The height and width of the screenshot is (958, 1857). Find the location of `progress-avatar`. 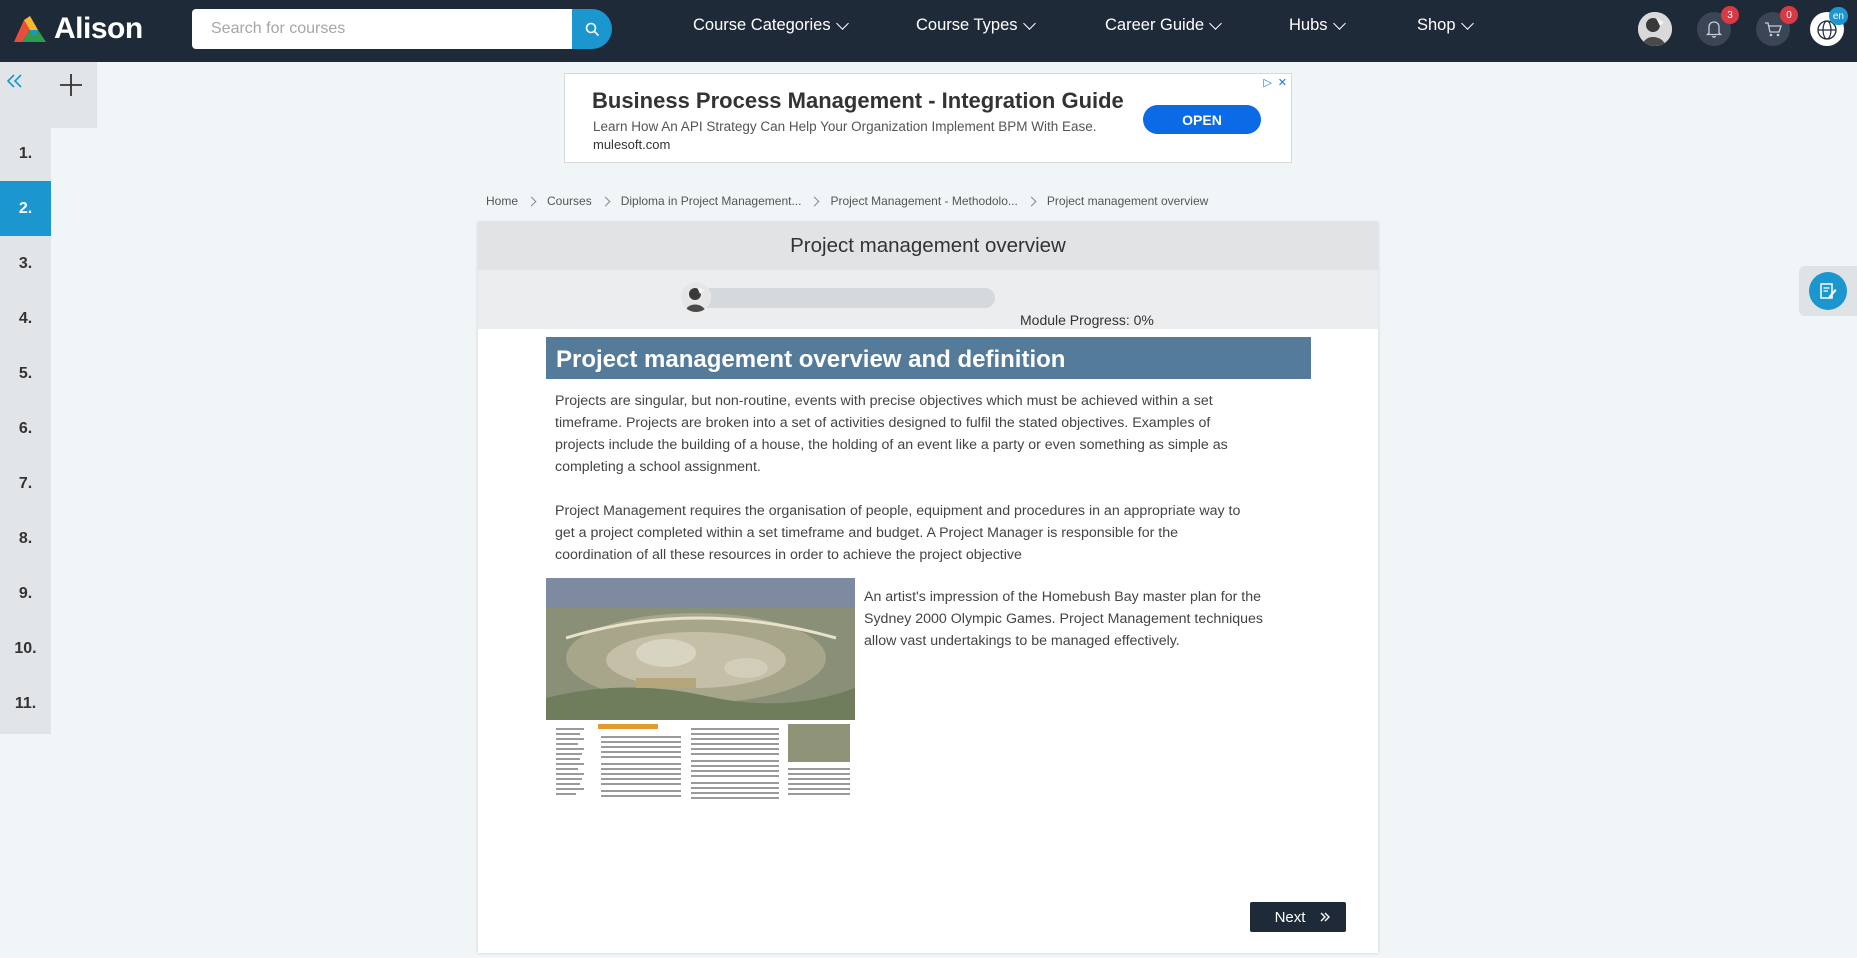

progress-avatar is located at coordinates (696, 297).